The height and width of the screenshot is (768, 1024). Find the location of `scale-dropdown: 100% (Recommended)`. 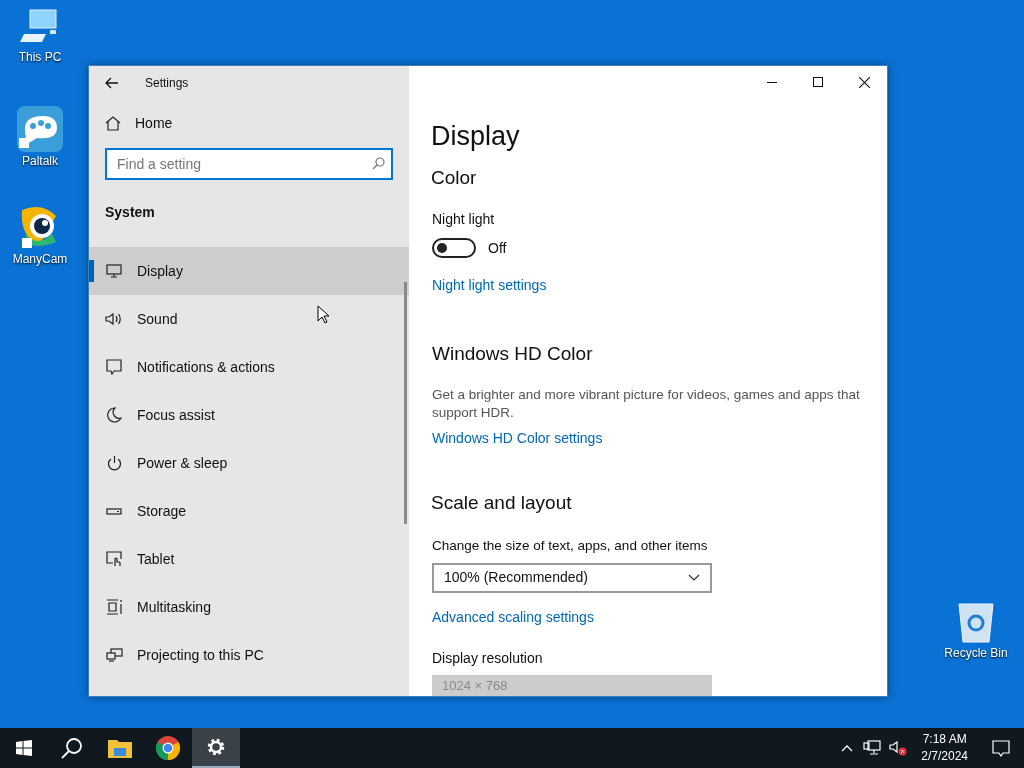

scale-dropdown: 100% (Recommended) is located at coordinates (572, 578).